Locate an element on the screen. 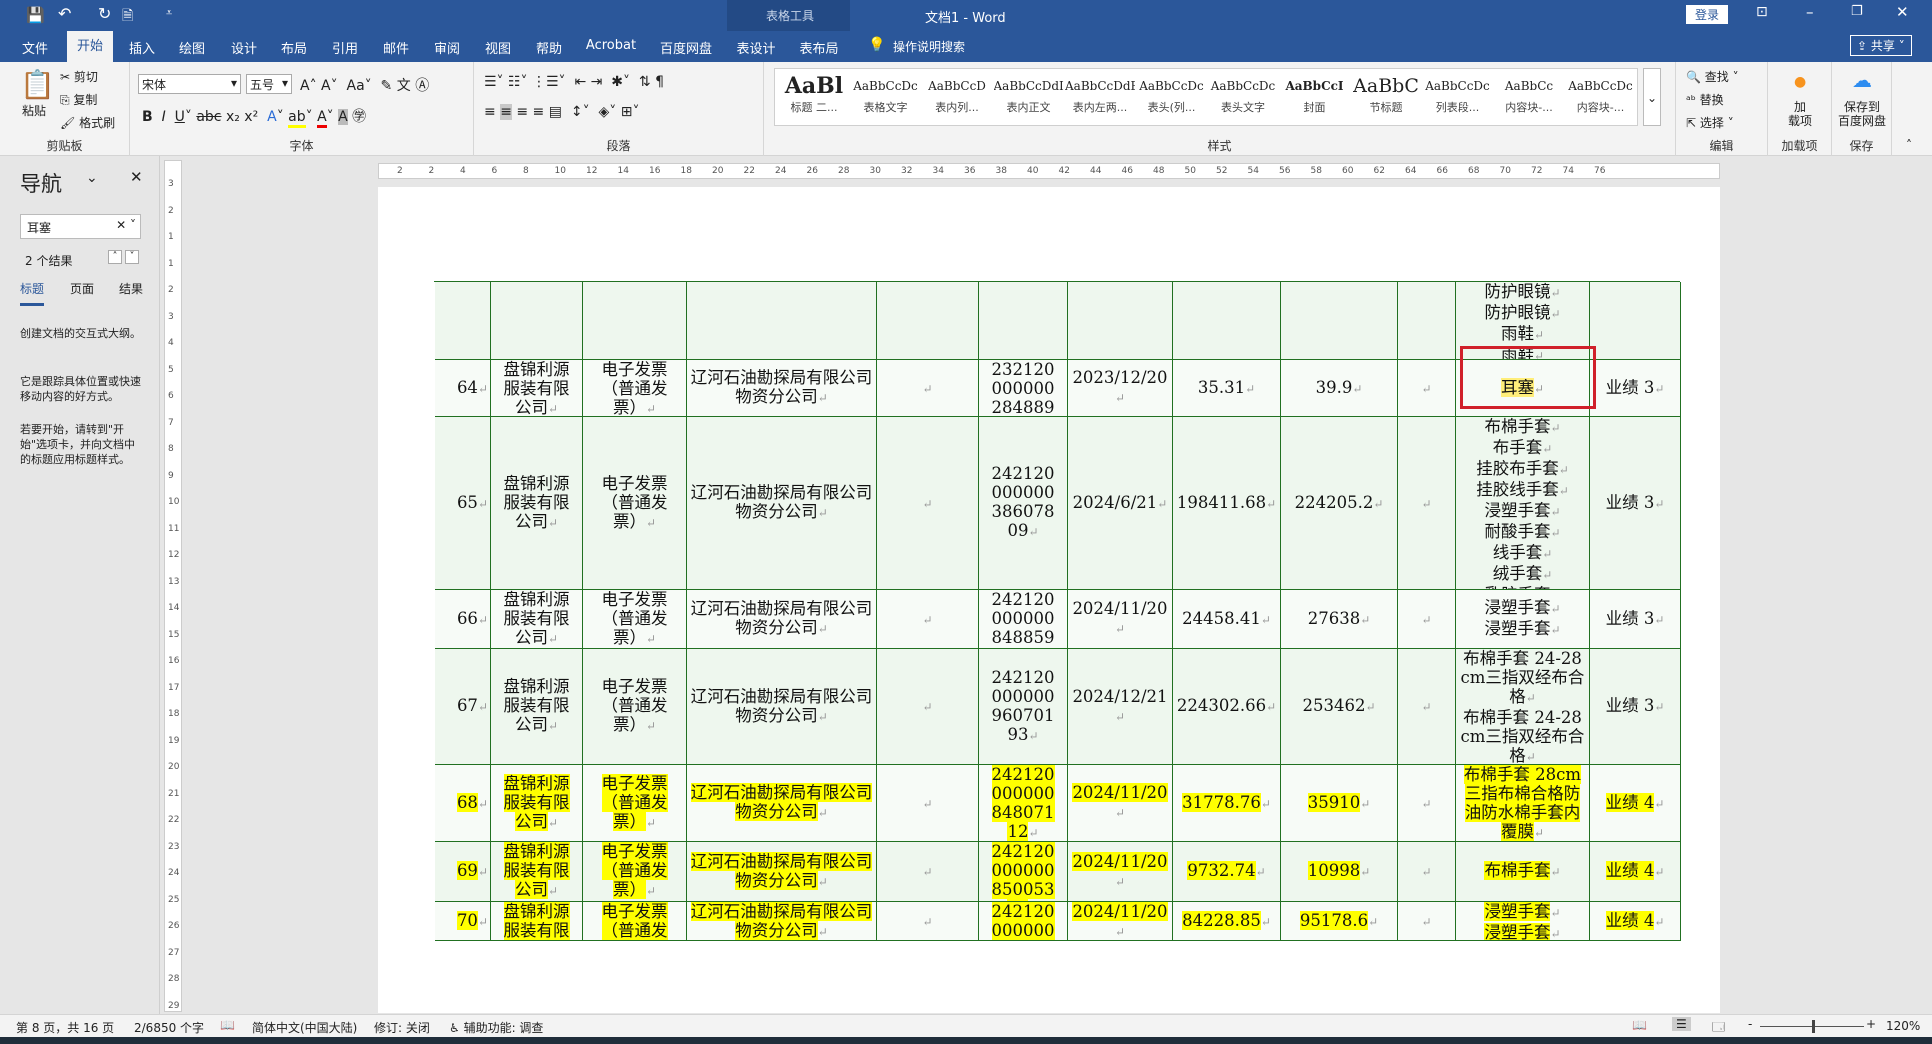 The width and height of the screenshot is (1932, 1044). table-cell: 2024/6/21 is located at coordinates (1120, 503).